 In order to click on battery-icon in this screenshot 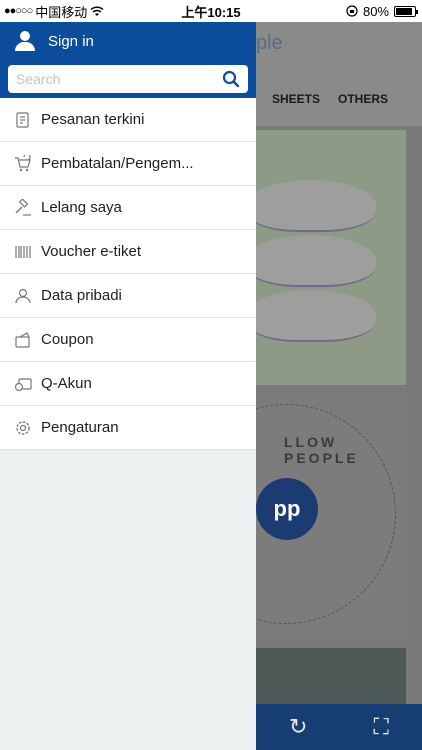, I will do `click(406, 11)`.